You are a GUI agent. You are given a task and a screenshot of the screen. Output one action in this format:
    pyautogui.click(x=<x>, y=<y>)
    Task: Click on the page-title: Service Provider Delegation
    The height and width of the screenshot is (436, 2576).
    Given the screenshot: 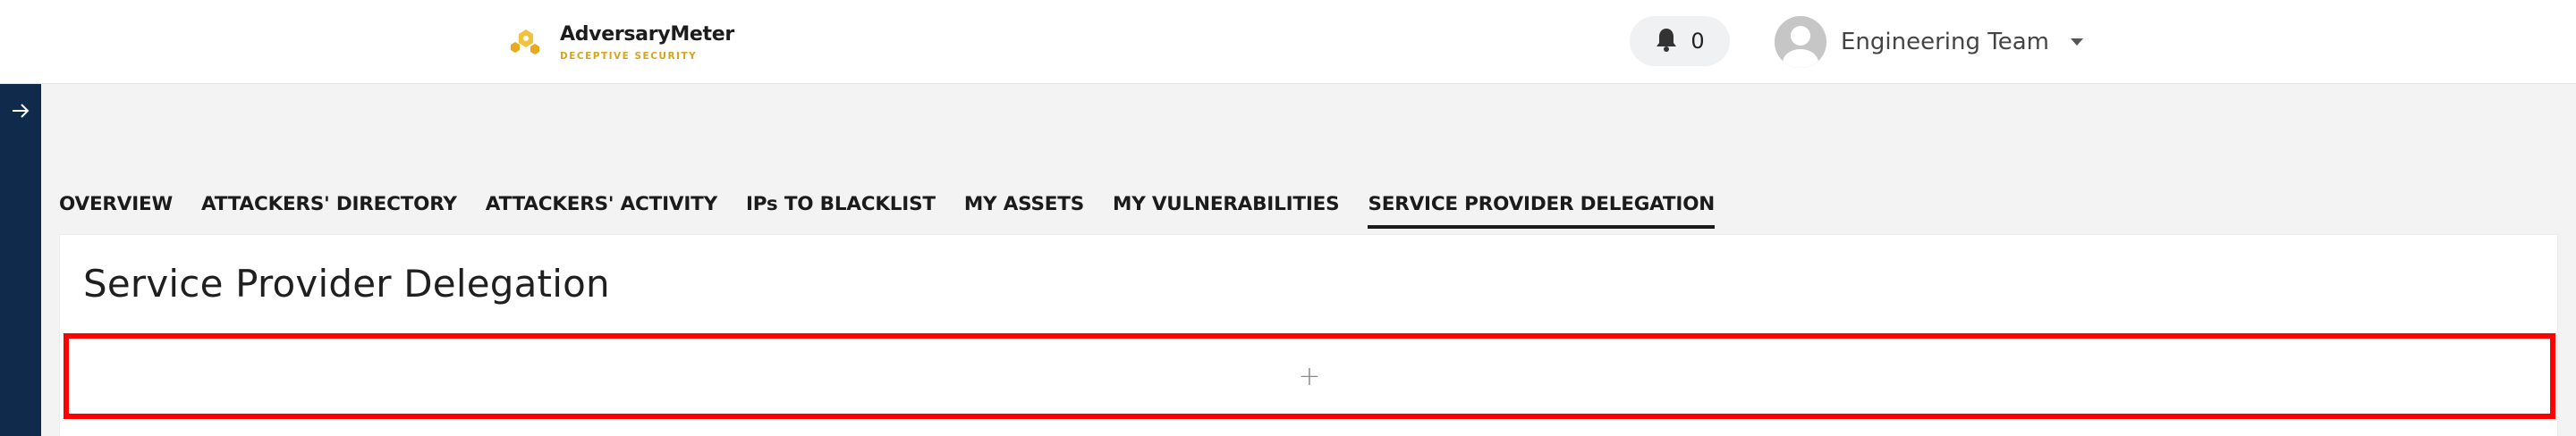 What is the action you would take?
    pyautogui.click(x=346, y=284)
    